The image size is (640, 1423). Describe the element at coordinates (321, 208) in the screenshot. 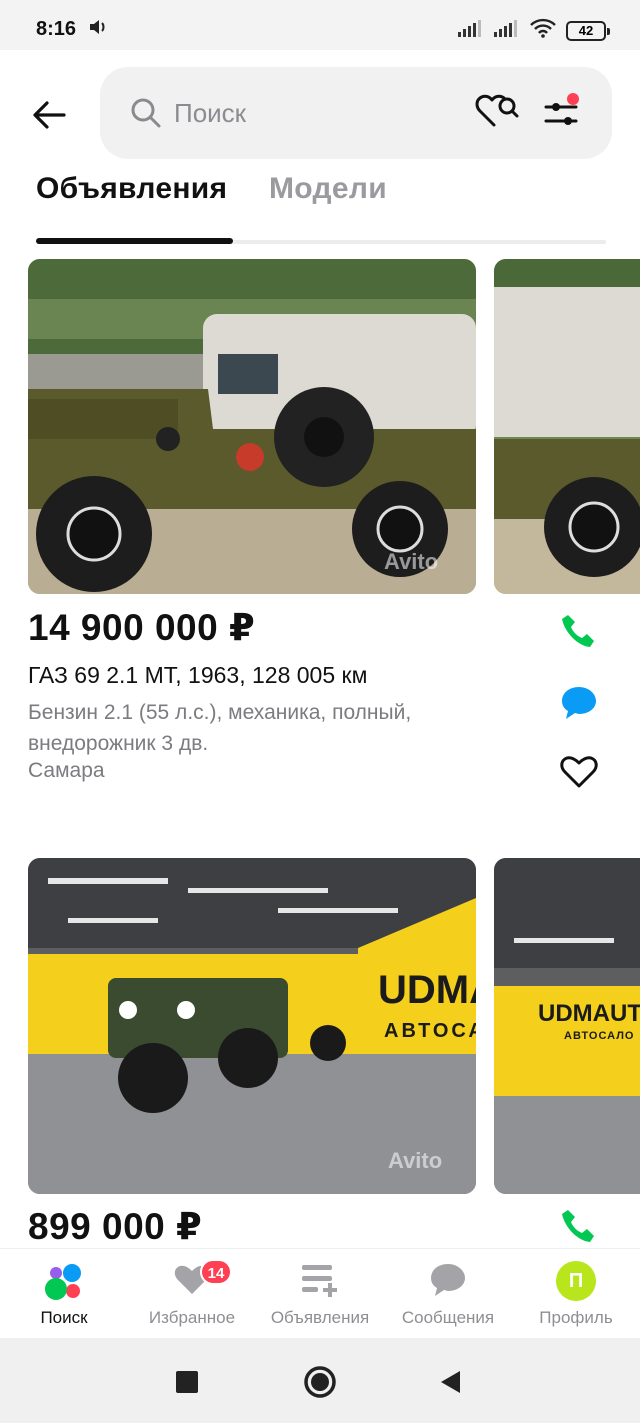

I see `tabs: Объявления Модели` at that location.